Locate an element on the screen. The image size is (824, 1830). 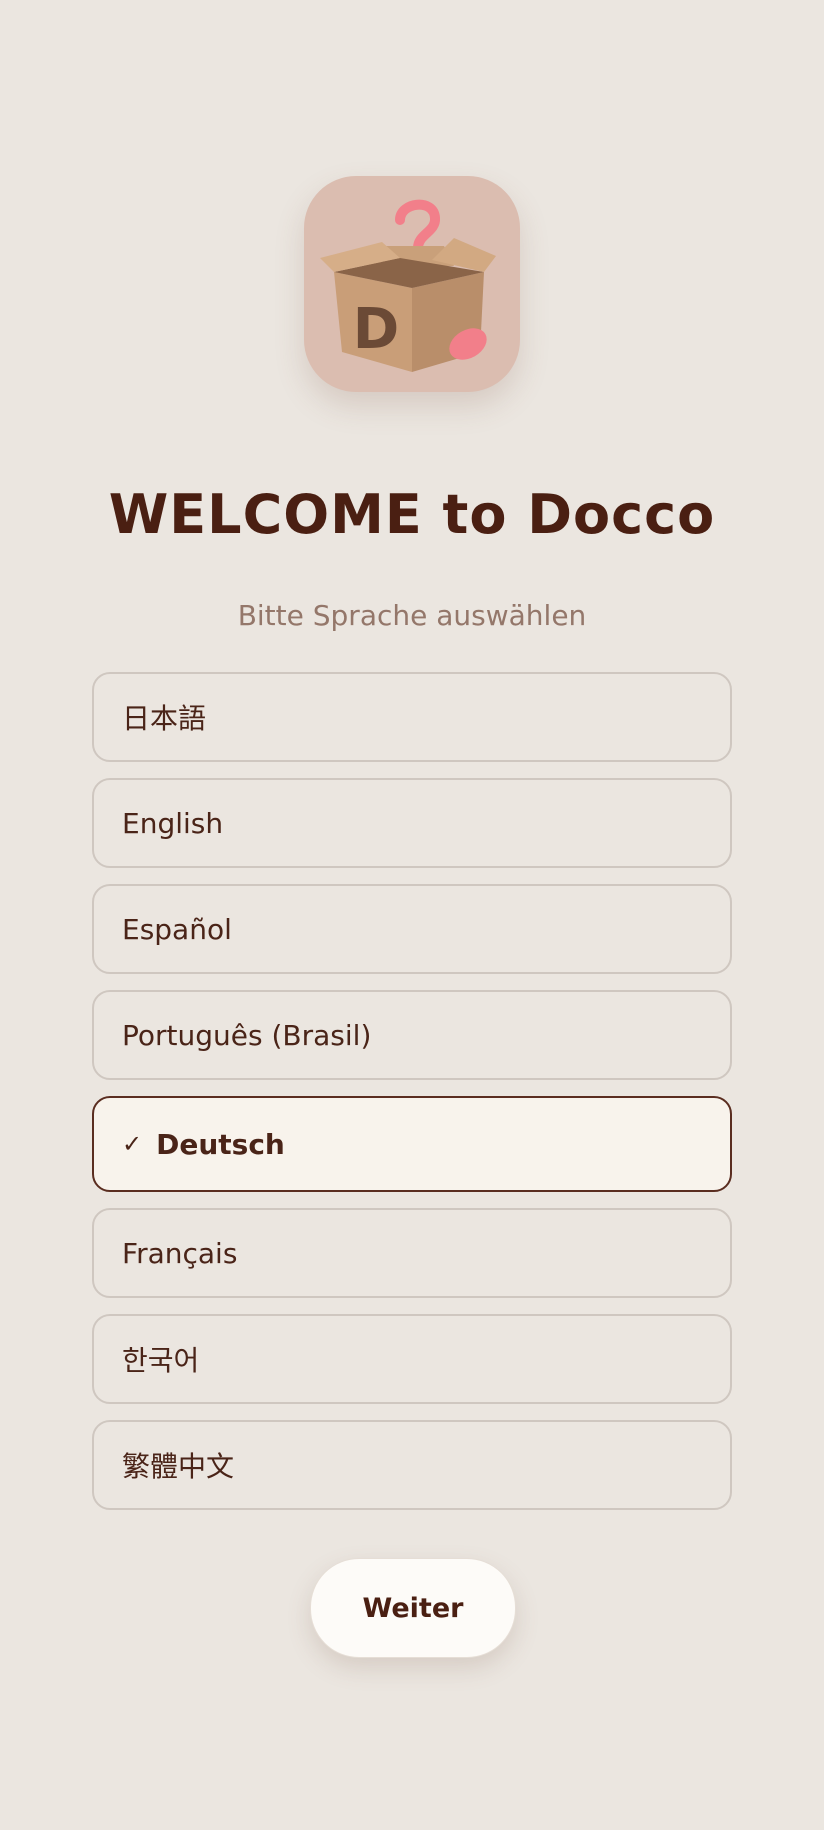
language-option-german: ✓ Deutsch is located at coordinates (412, 1144).